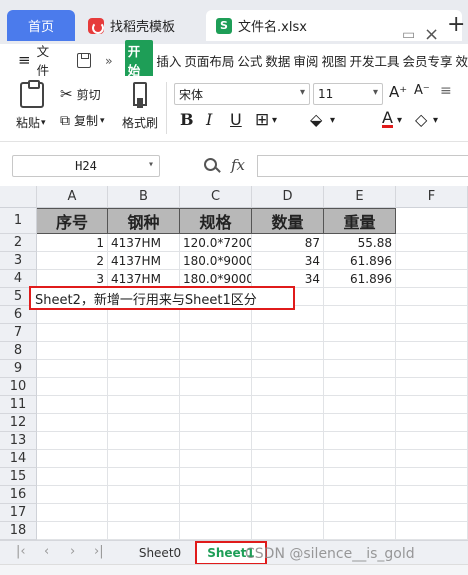 This screenshot has height=575, width=468. I want to click on cell-a15, so click(72, 477).